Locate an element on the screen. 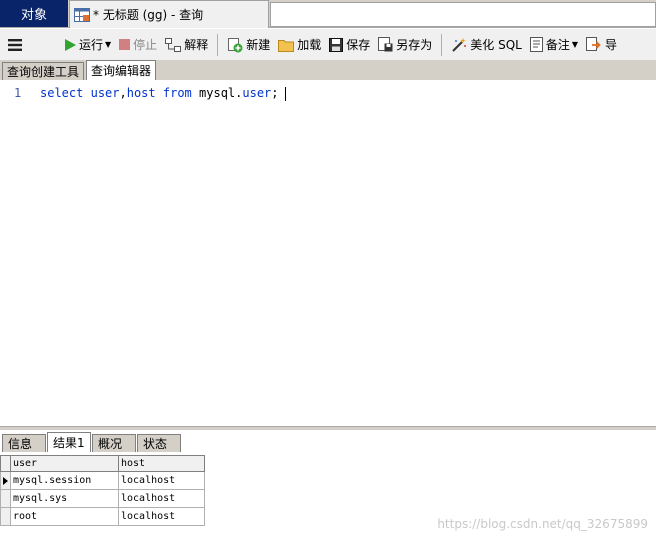 Image resolution: width=656 pixels, height=541 pixels. sql-code-line: select user,host from mysql.user; is located at coordinates (163, 93).